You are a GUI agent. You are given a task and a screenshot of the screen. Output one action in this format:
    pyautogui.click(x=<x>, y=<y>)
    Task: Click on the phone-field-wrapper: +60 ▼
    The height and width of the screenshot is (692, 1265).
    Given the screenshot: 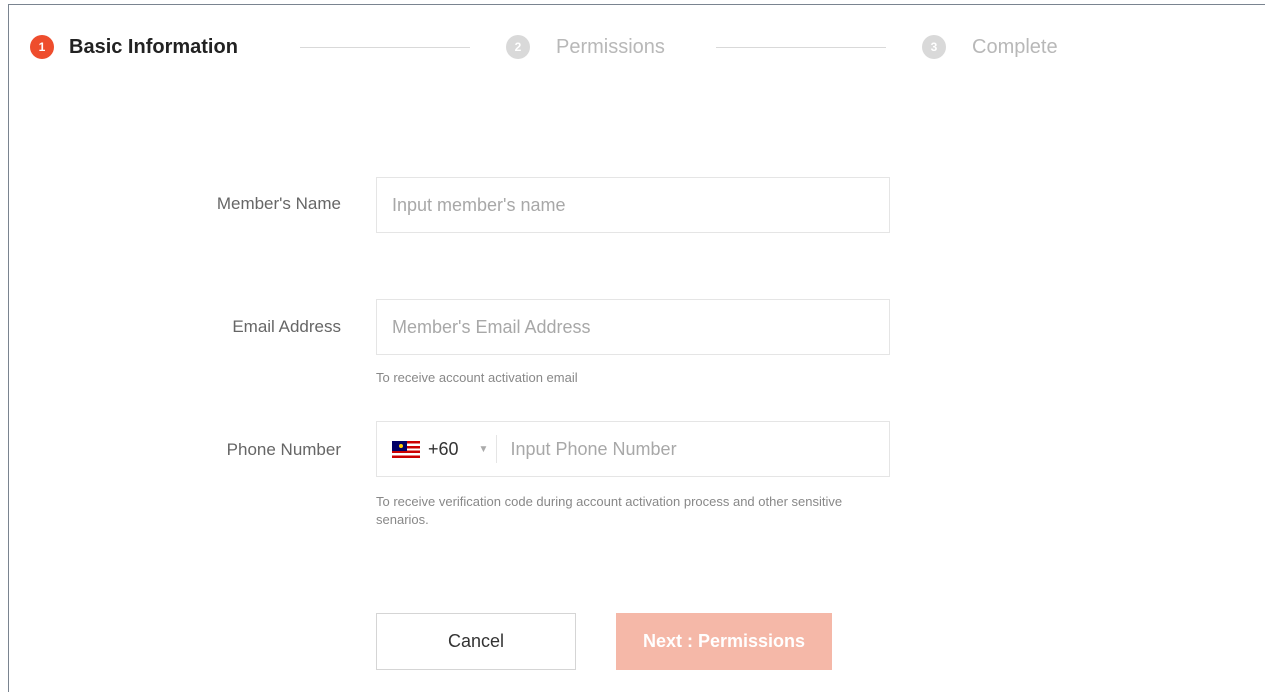 What is the action you would take?
    pyautogui.click(x=633, y=449)
    